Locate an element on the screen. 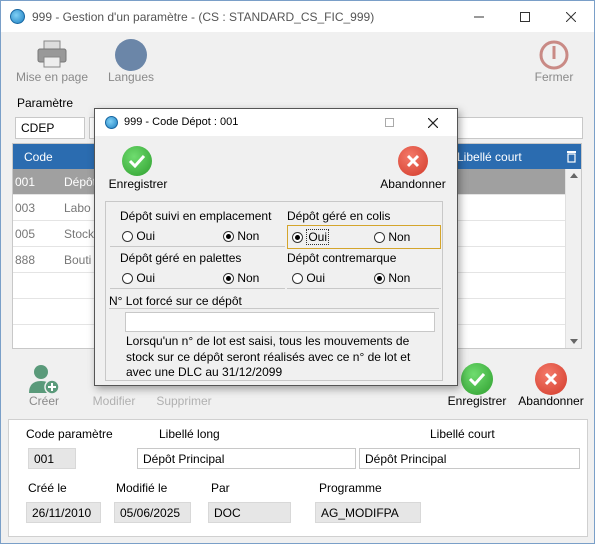 The image size is (595, 544). dialog-maximize-button is located at coordinates (389, 122).